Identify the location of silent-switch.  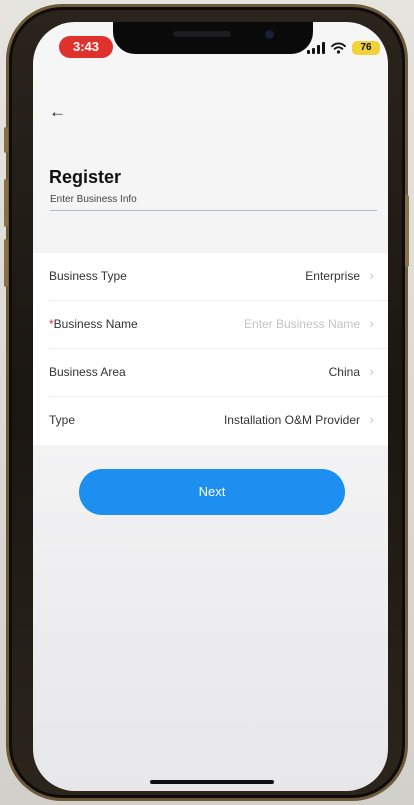
(6, 140).